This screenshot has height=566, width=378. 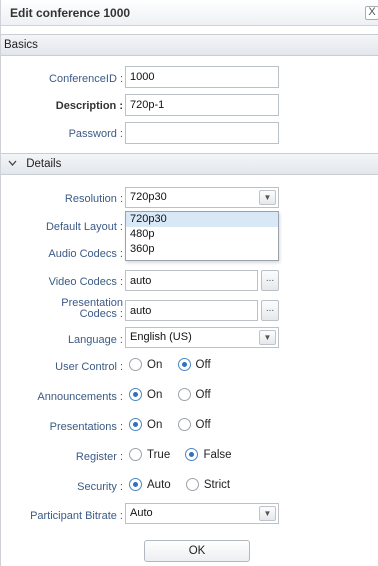 I want to click on announcements-off-label: Off, so click(x=203, y=395).